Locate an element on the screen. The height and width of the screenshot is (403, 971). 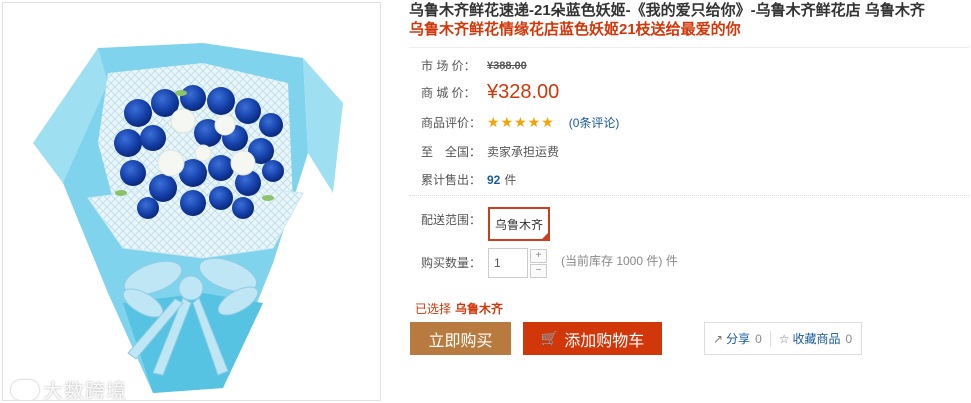
divider is located at coordinates (689, 195).